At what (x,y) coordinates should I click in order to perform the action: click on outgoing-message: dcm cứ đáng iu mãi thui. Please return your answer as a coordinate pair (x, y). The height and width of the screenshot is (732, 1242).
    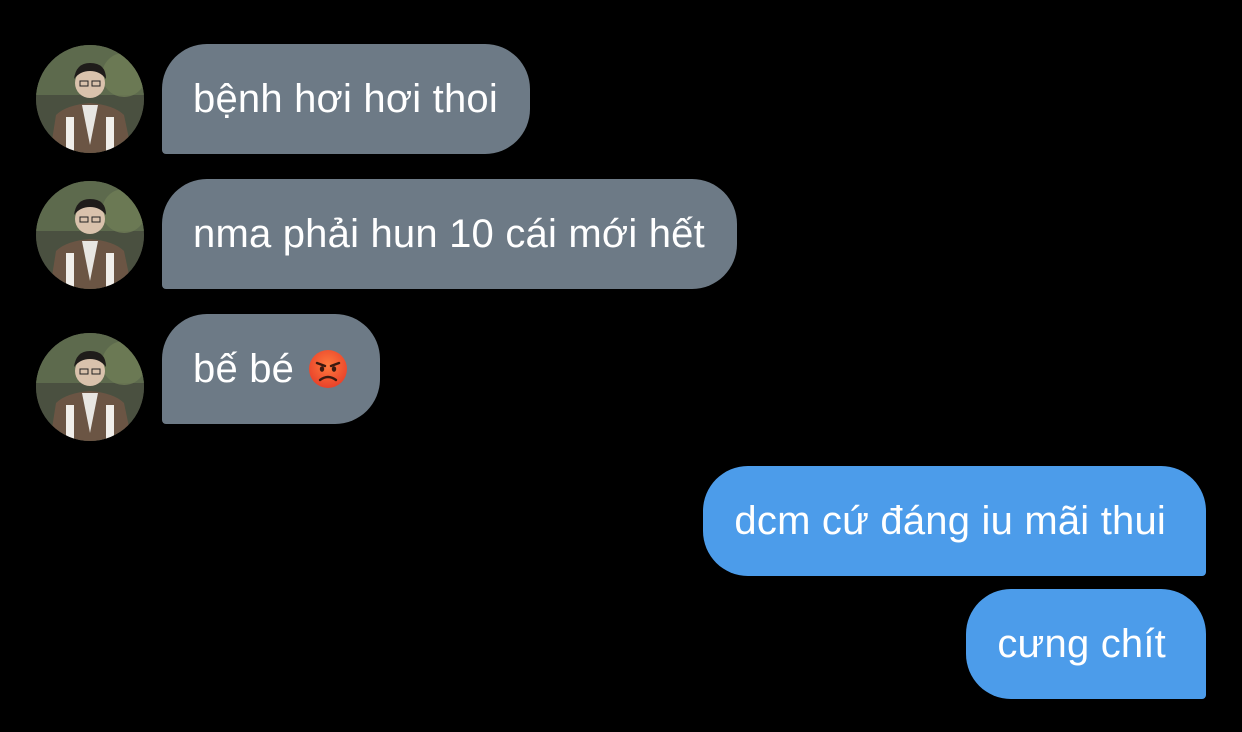
    Looking at the image, I should click on (954, 521).